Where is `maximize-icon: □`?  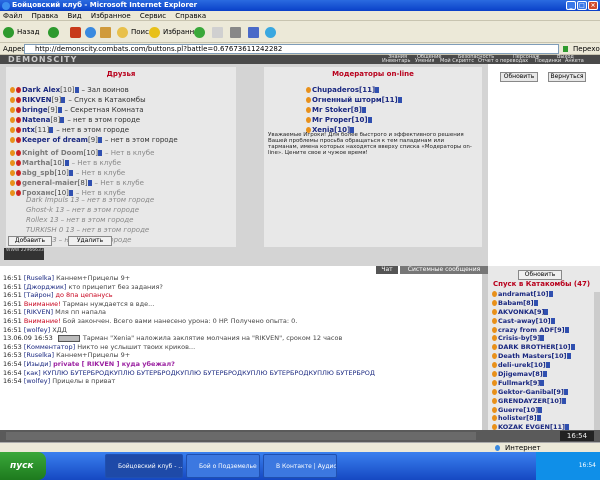
maximize-icon: □ is located at coordinates (582, 5).